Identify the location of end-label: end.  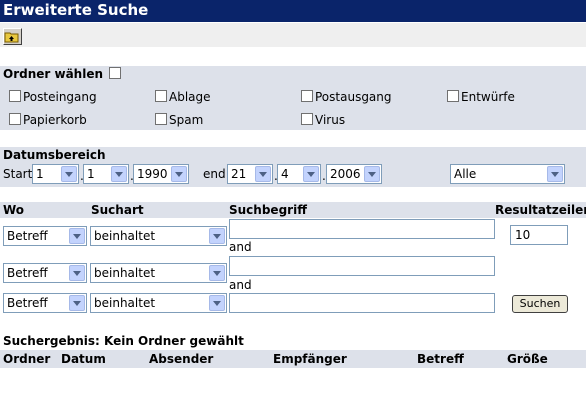
(214, 174).